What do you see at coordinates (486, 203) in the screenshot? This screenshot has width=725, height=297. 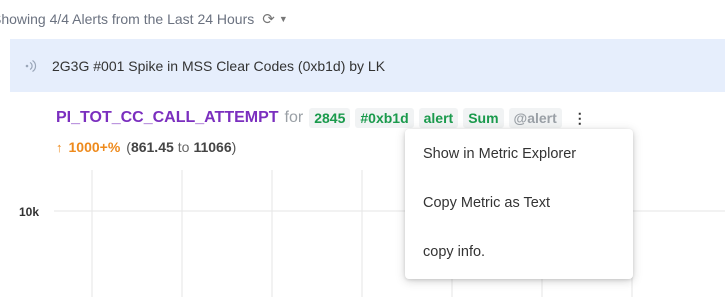 I see `menu-item-copy-metric-as-text: Copy Metric as Text` at bounding box center [486, 203].